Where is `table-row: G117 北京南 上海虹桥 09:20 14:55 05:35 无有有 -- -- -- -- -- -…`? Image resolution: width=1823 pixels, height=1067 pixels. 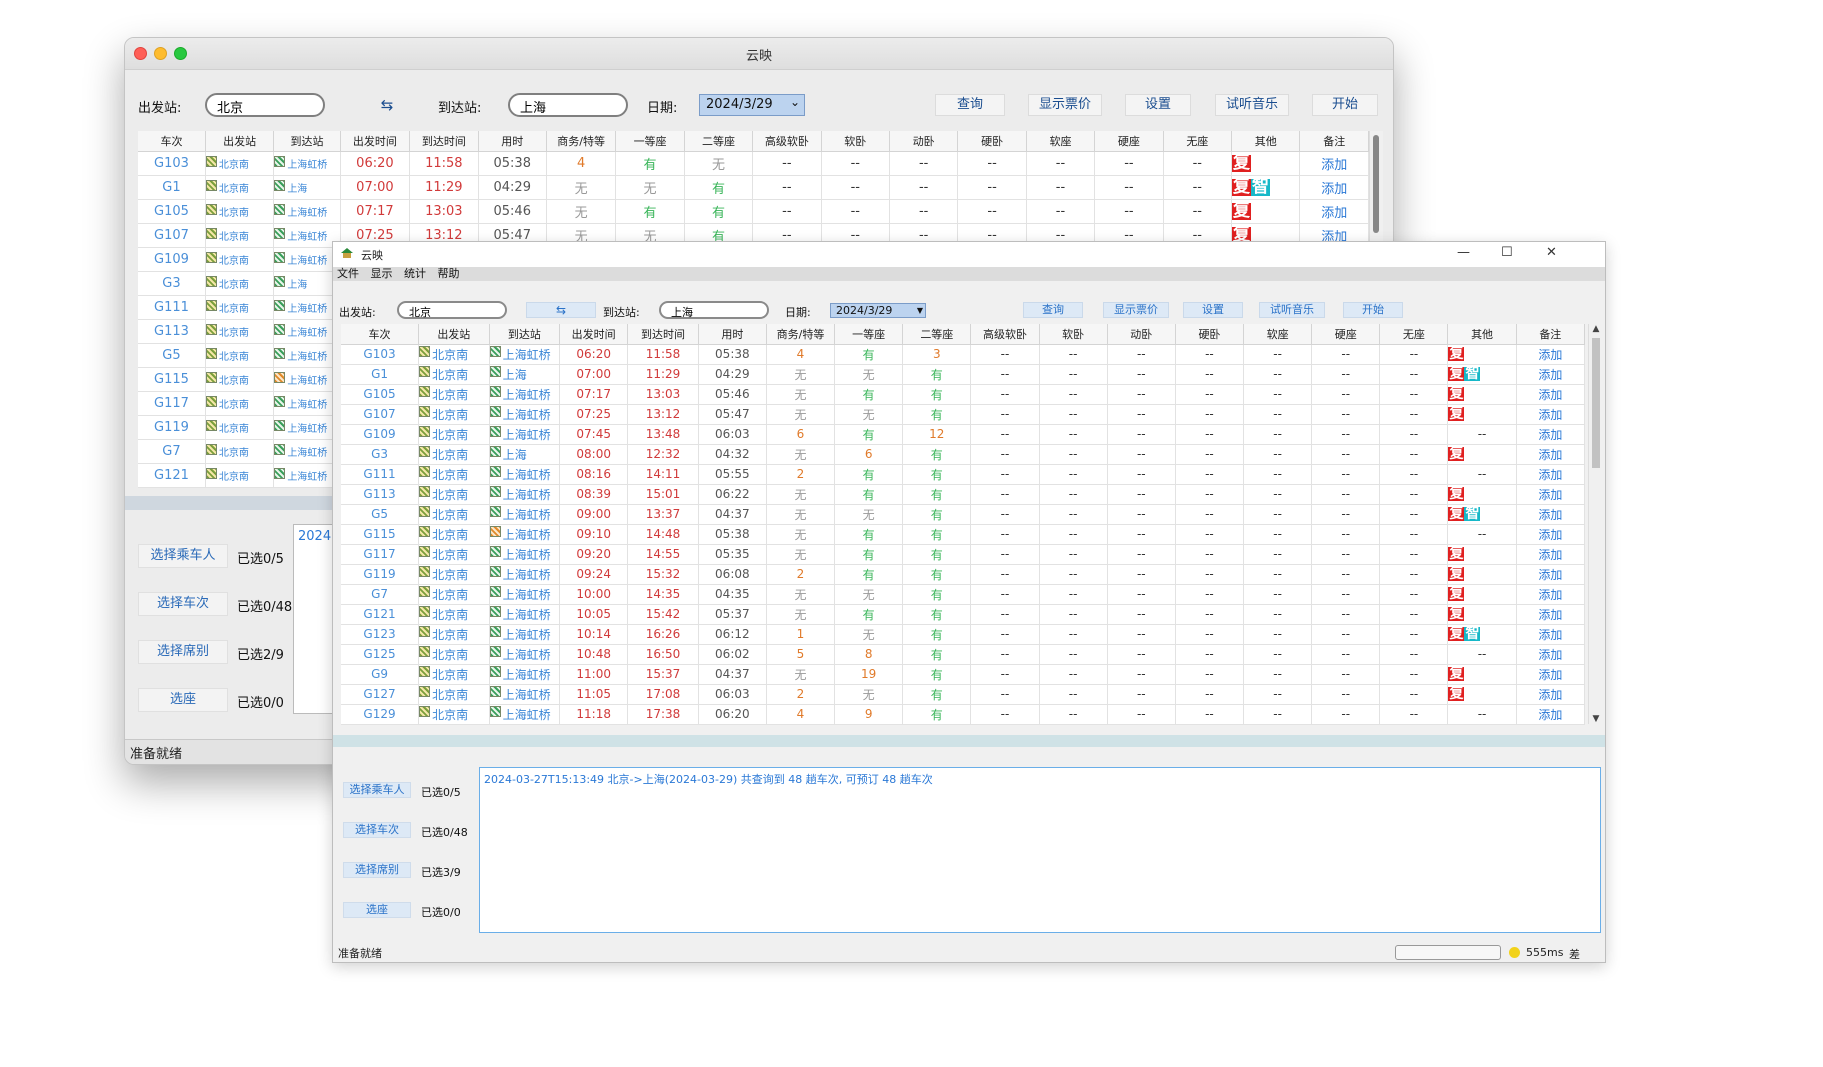
table-row: G117 北京南 上海虹桥 09:20 14:55 05:35 无有有 -- -- -- -- -- -… is located at coordinates (963, 554).